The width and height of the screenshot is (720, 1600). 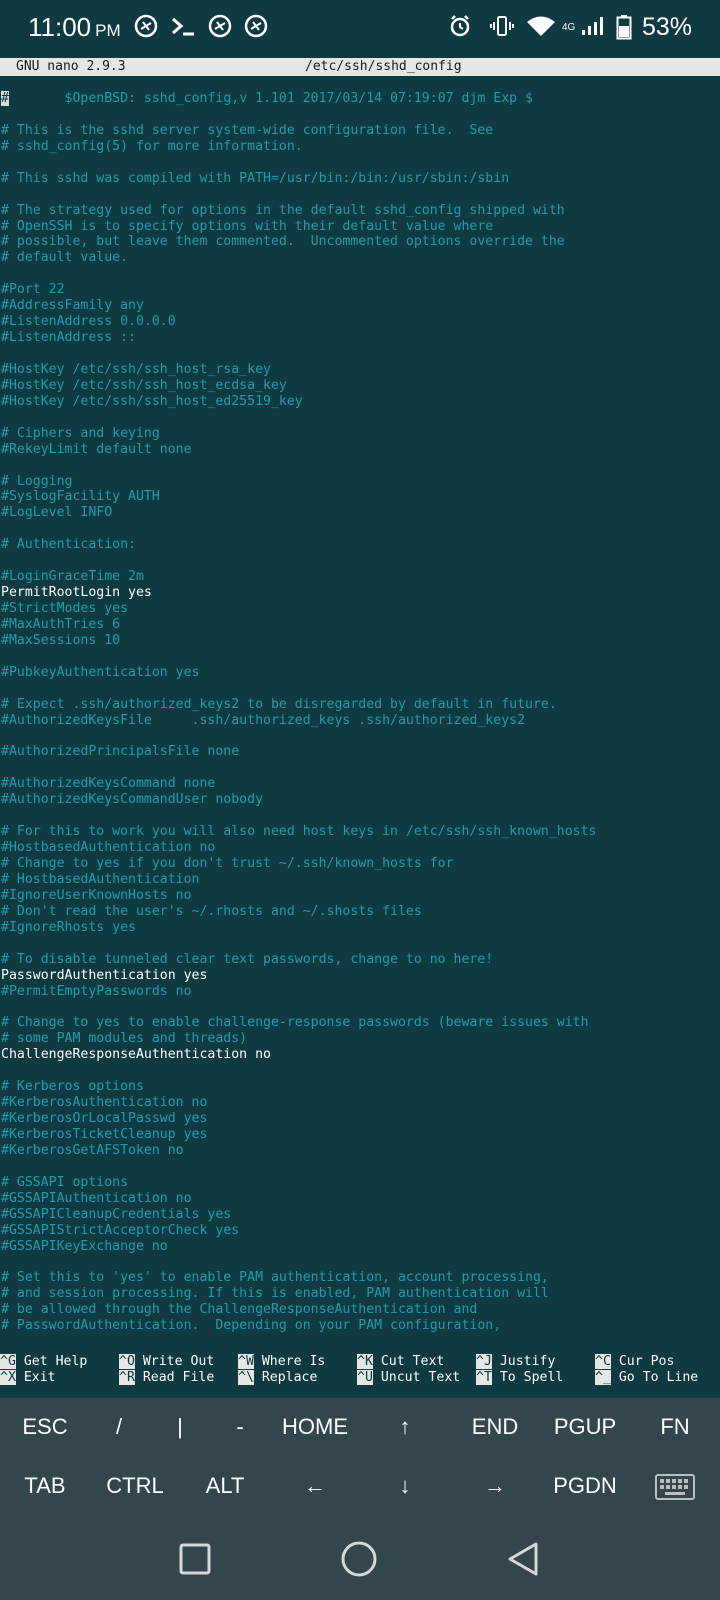 I want to click on shortcut-where-is: ^W Where Is, so click(x=281, y=1362).